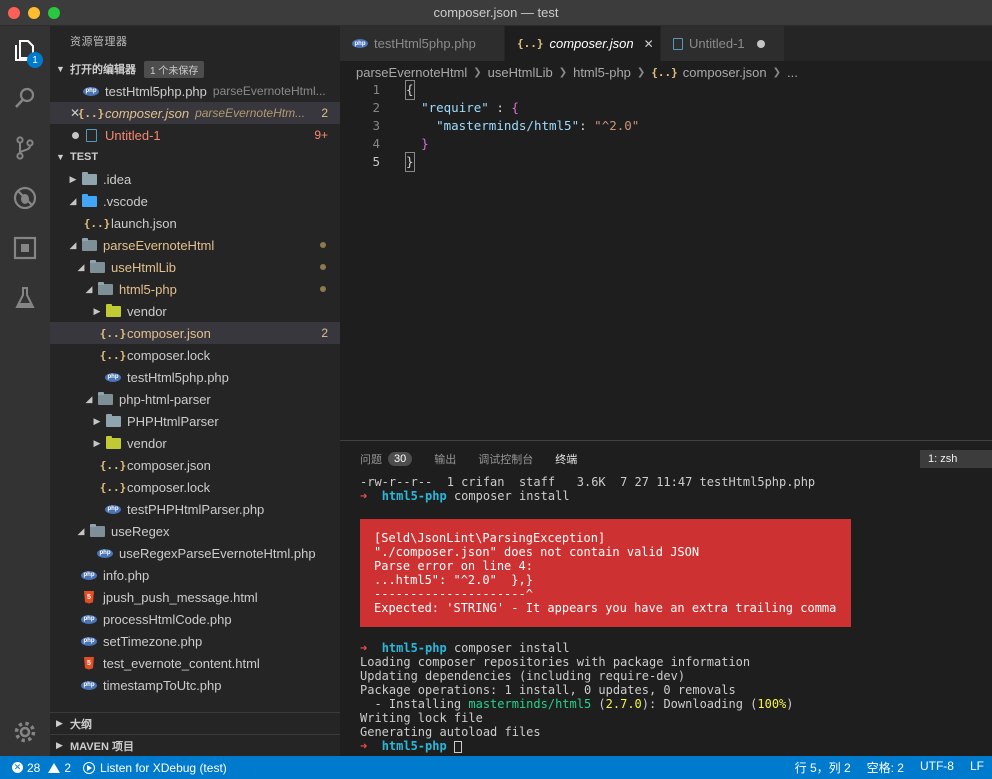 This screenshot has width=992, height=779. I want to click on source-control-activity, so click(25, 148).